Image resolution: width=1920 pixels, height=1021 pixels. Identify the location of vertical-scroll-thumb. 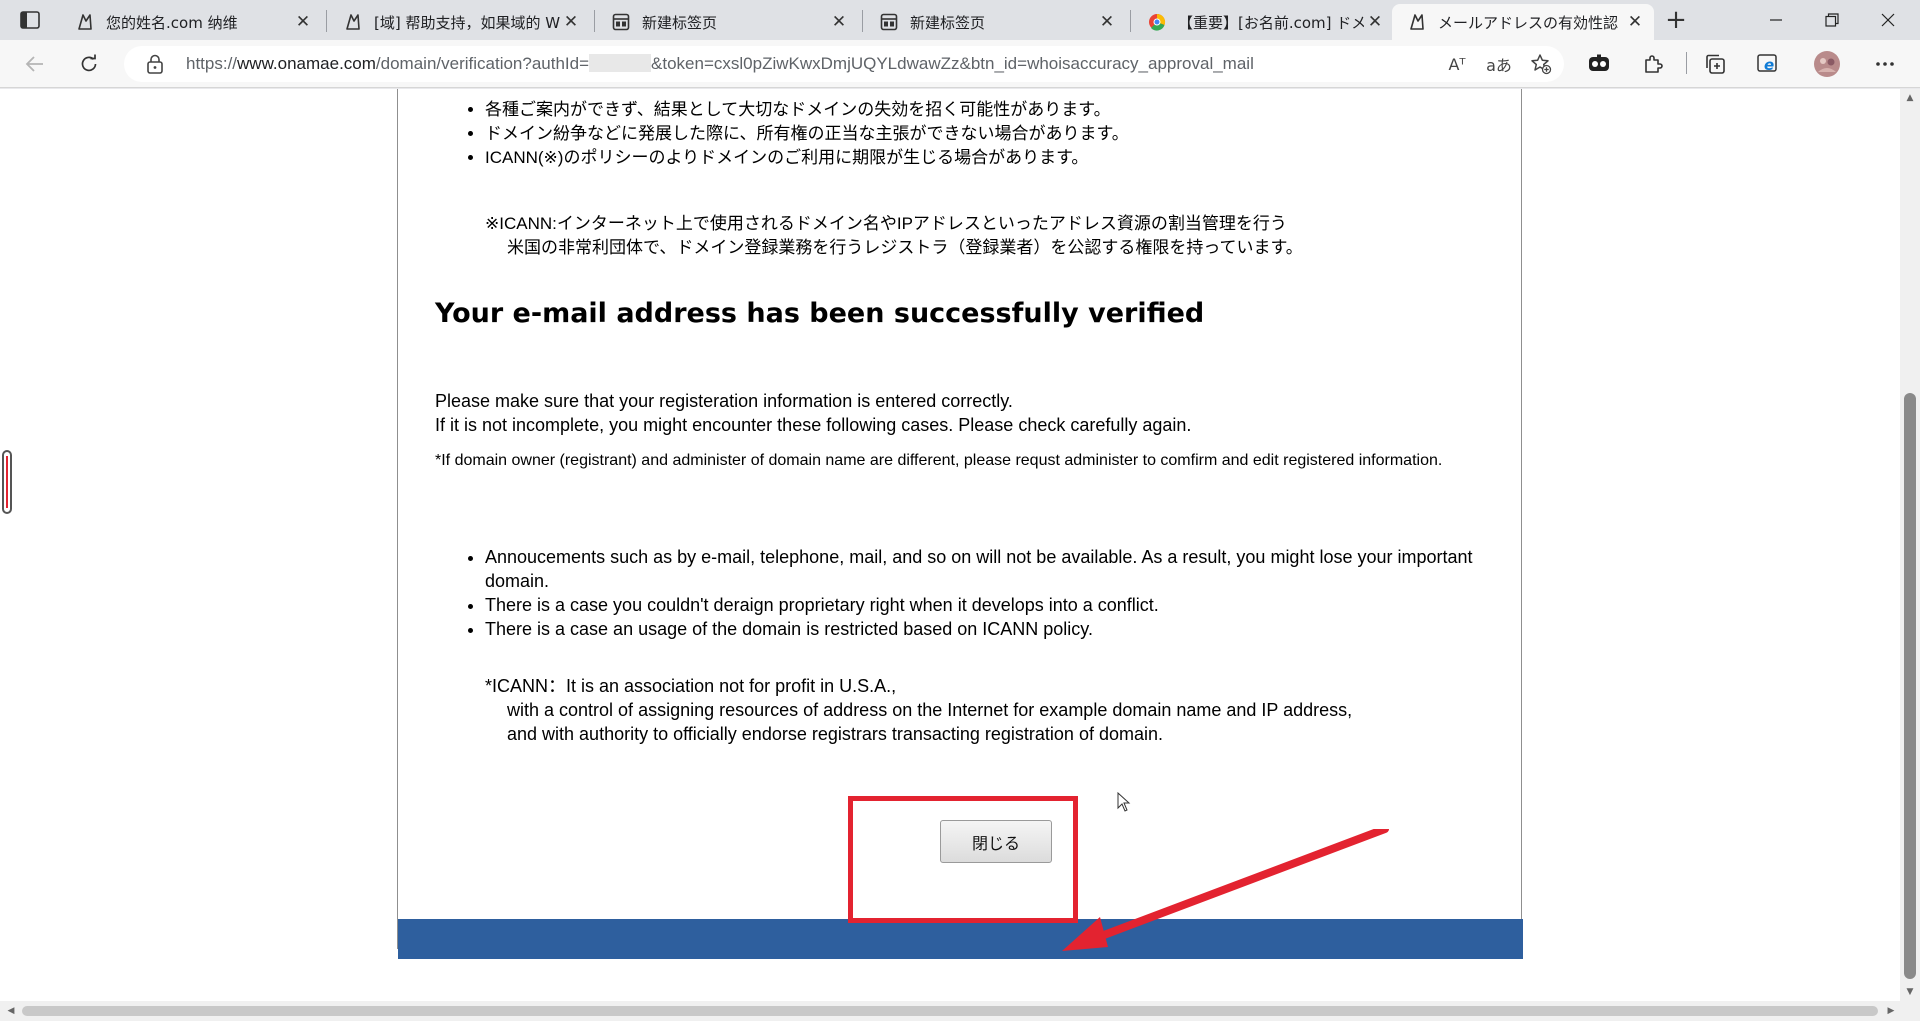
(1910, 686).